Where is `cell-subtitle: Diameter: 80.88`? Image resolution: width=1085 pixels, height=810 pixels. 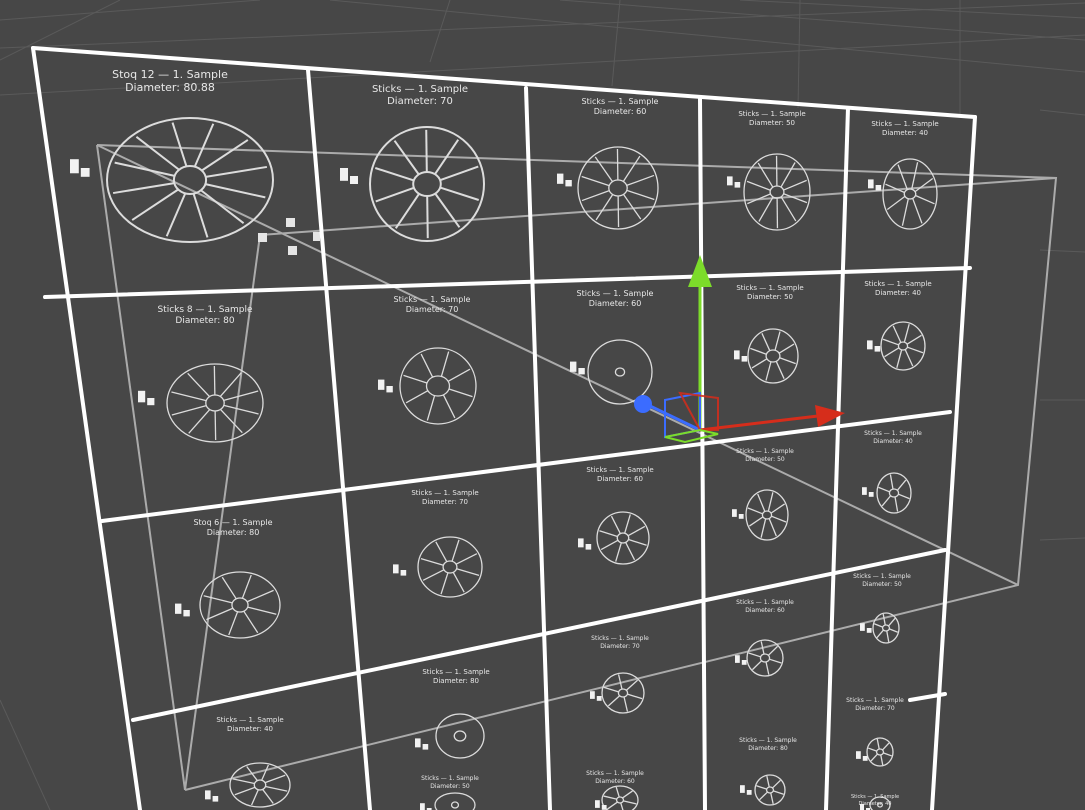 cell-subtitle: Diameter: 80.88 is located at coordinates (170, 87).